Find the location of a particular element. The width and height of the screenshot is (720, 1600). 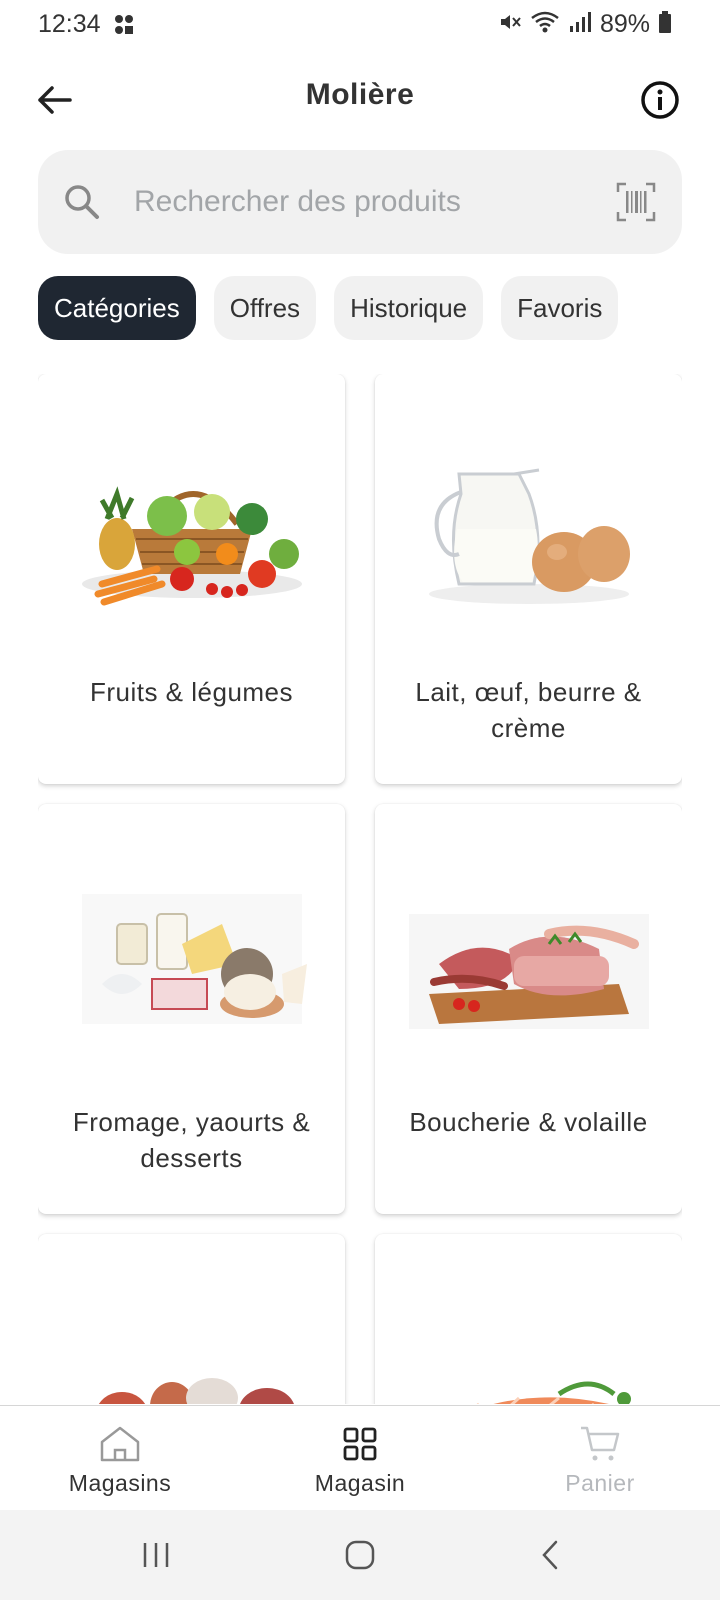

chevron-left-icon is located at coordinates (550, 1555).